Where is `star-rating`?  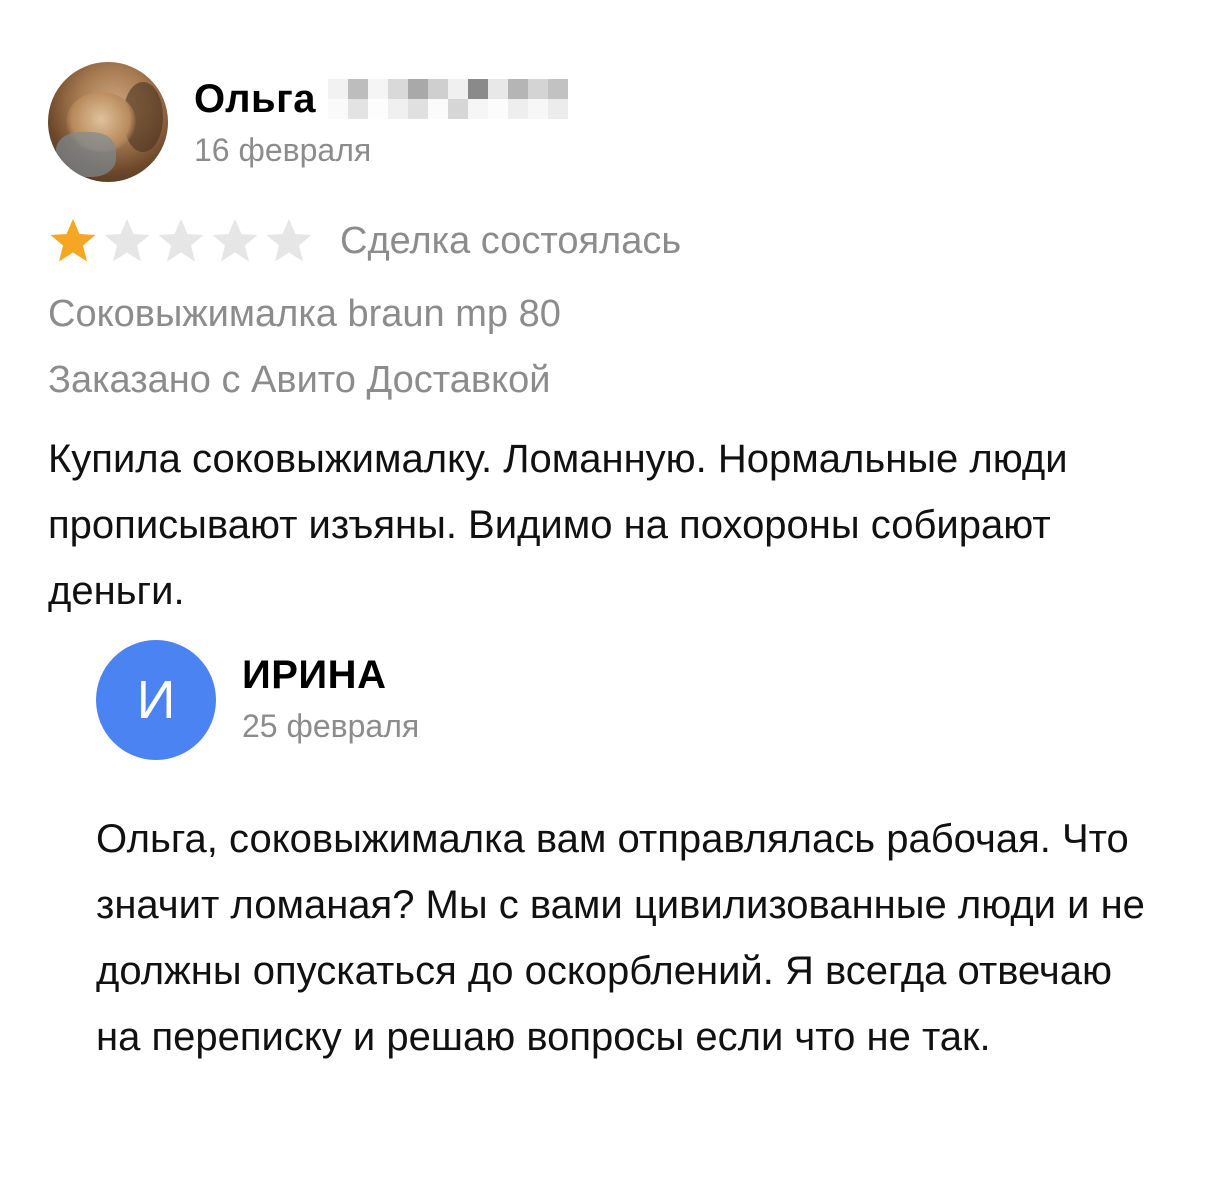
star-rating is located at coordinates (181, 241).